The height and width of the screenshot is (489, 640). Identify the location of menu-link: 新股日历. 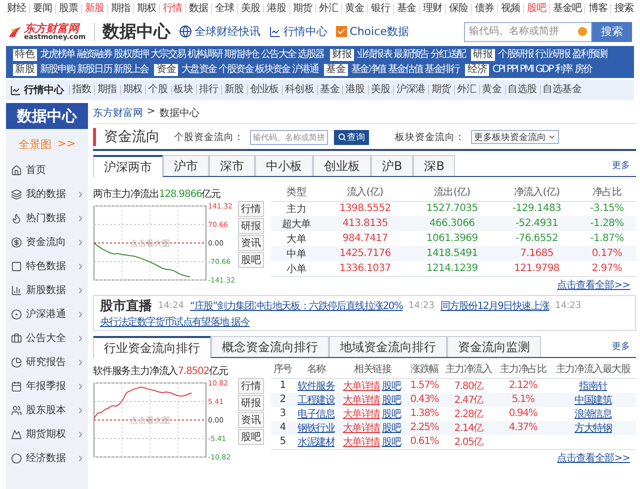
(94, 69).